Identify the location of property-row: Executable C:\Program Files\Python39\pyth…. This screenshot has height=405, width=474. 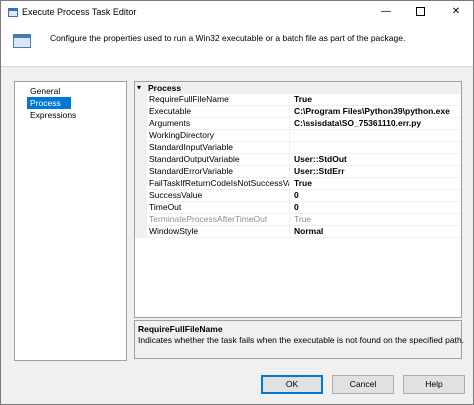
(298, 112).